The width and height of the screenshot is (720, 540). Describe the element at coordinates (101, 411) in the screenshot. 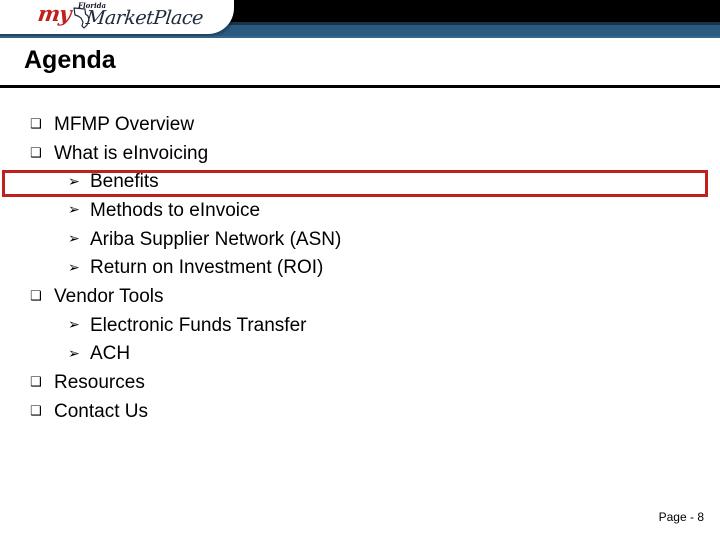

I see `list-item-label: Contact Us` at that location.